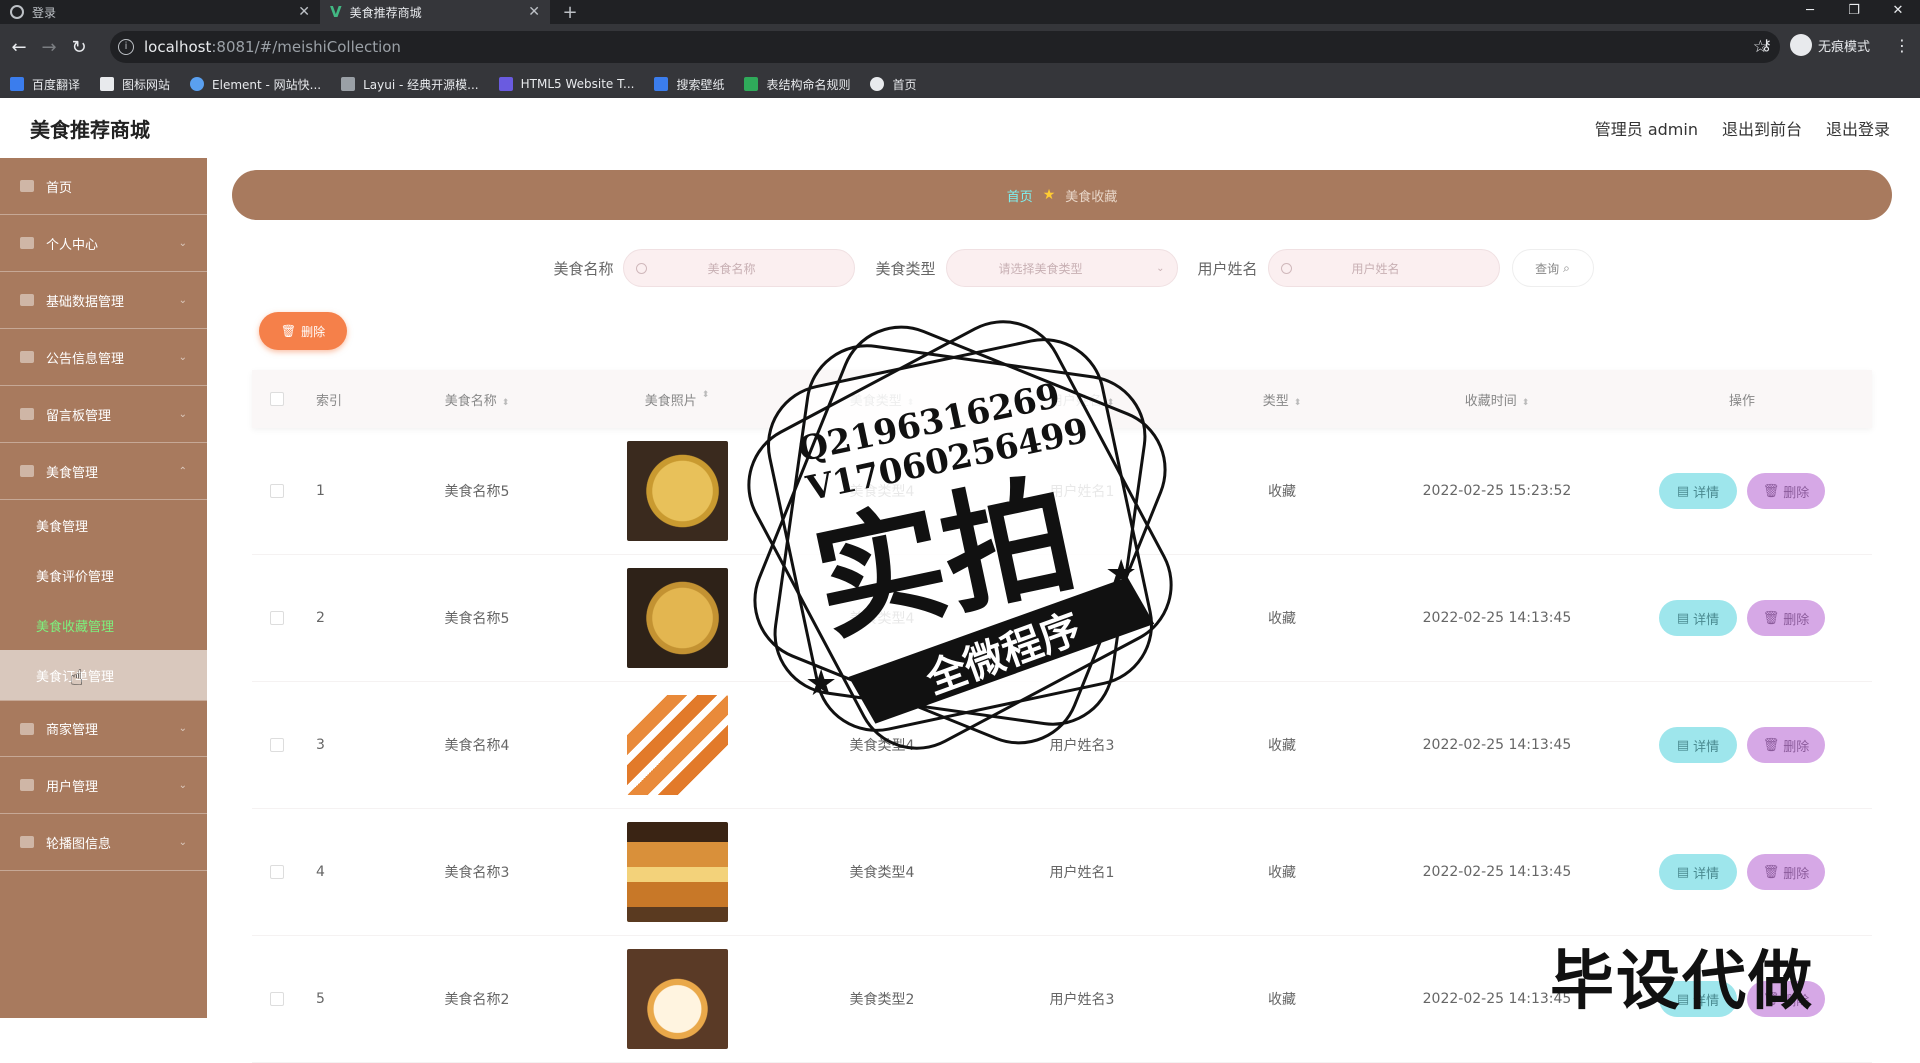  I want to click on food-name-input: 美食名称, so click(739, 268).